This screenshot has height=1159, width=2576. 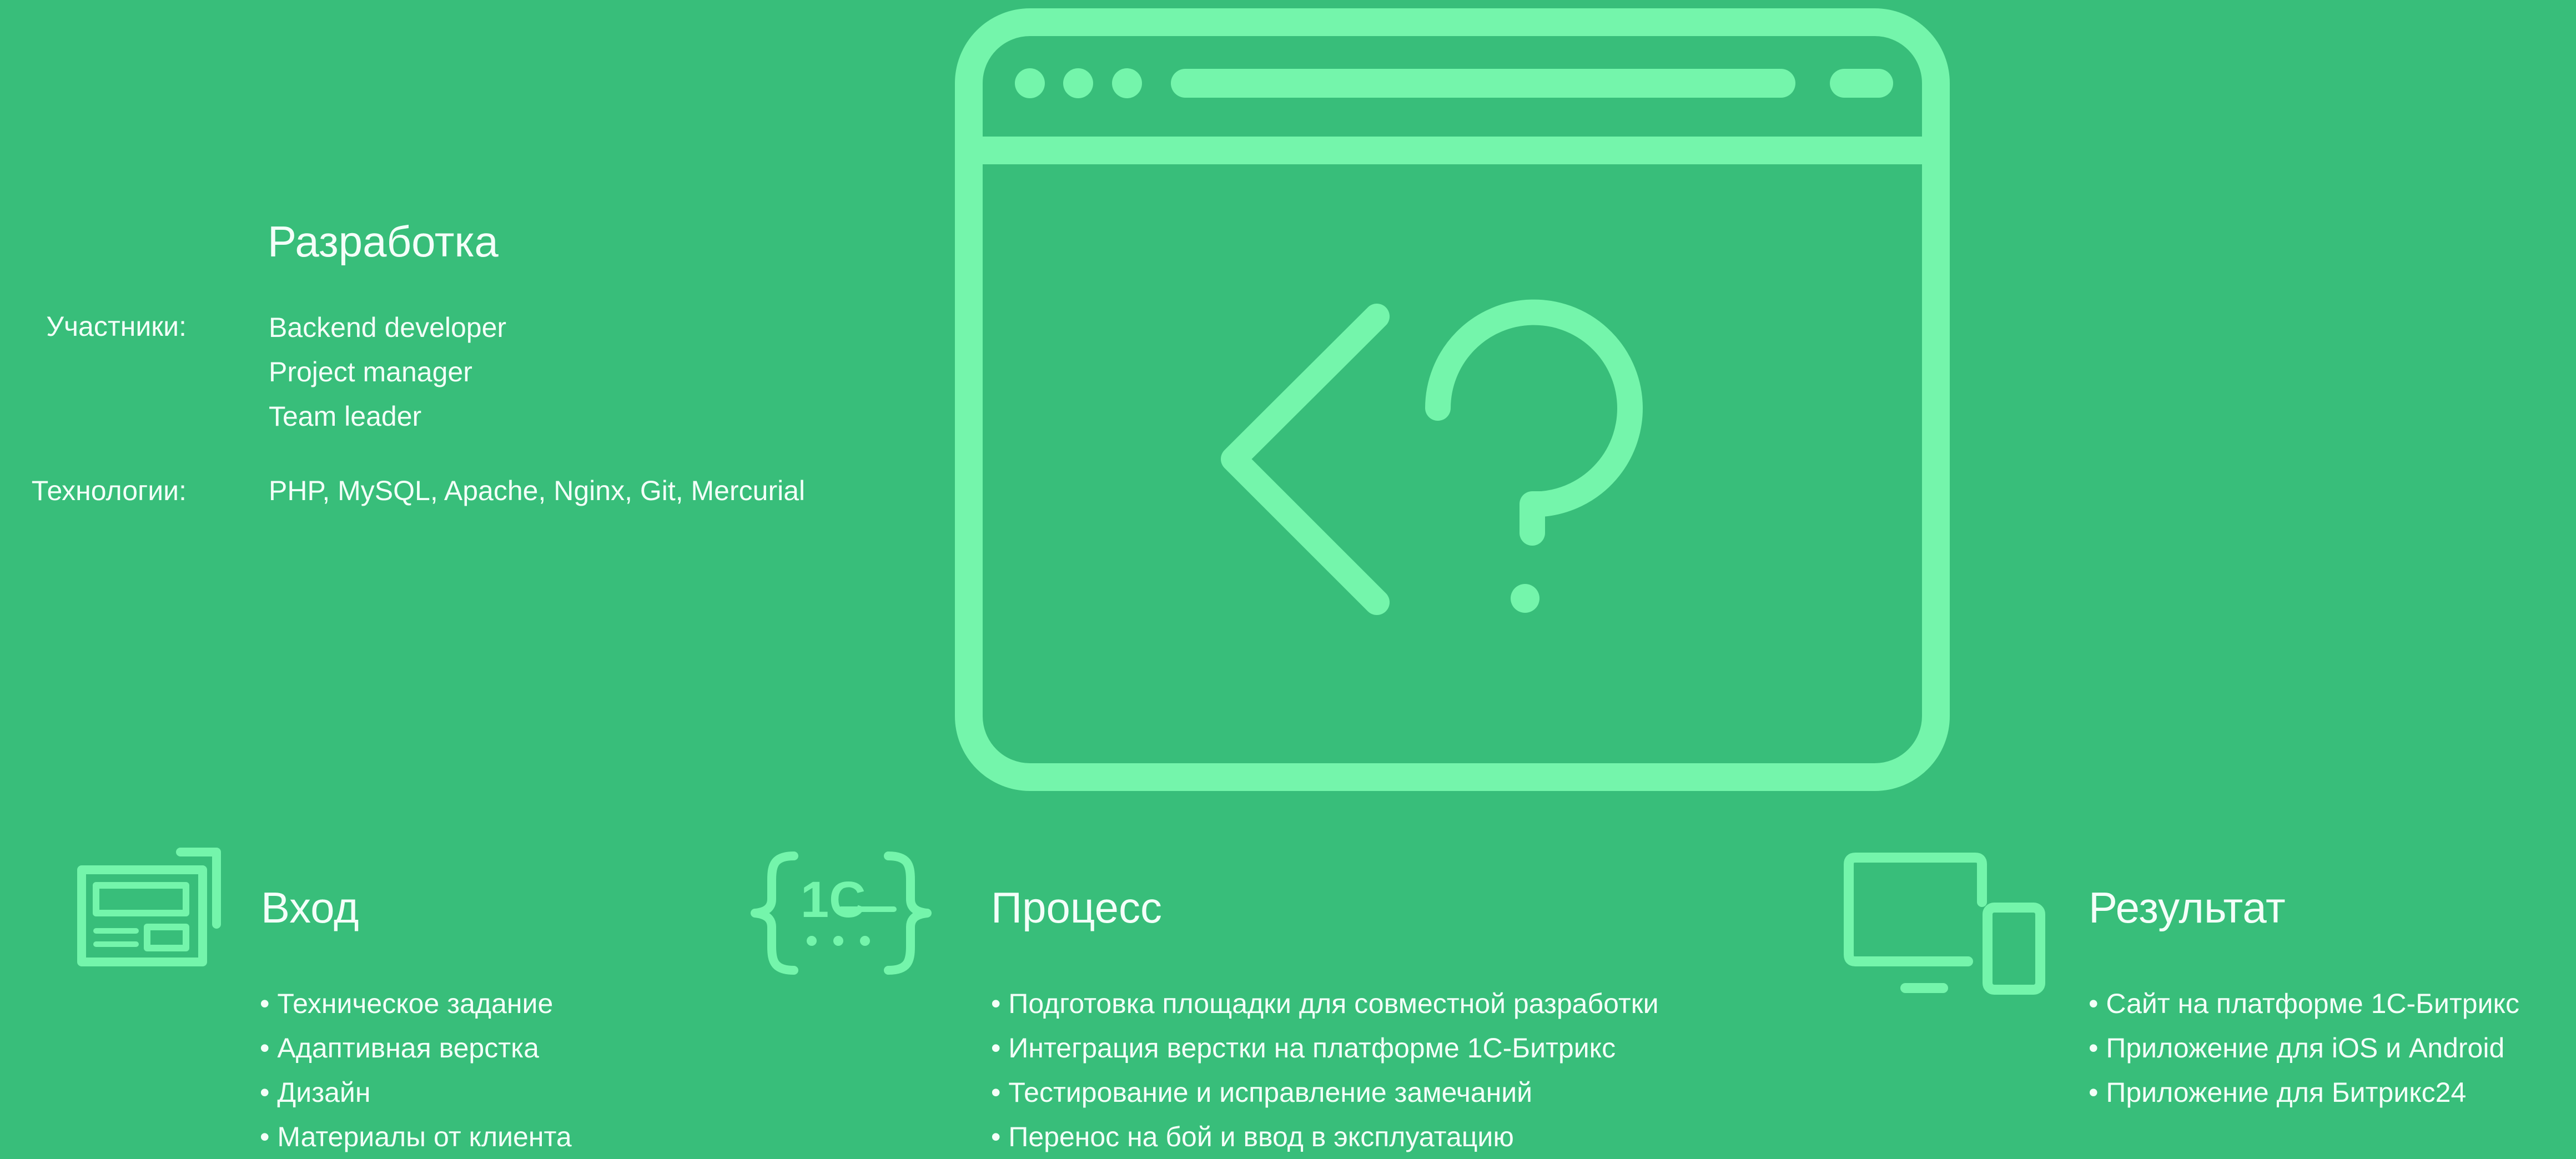 I want to click on 1c-code-icon: 1C, so click(x=841, y=913).